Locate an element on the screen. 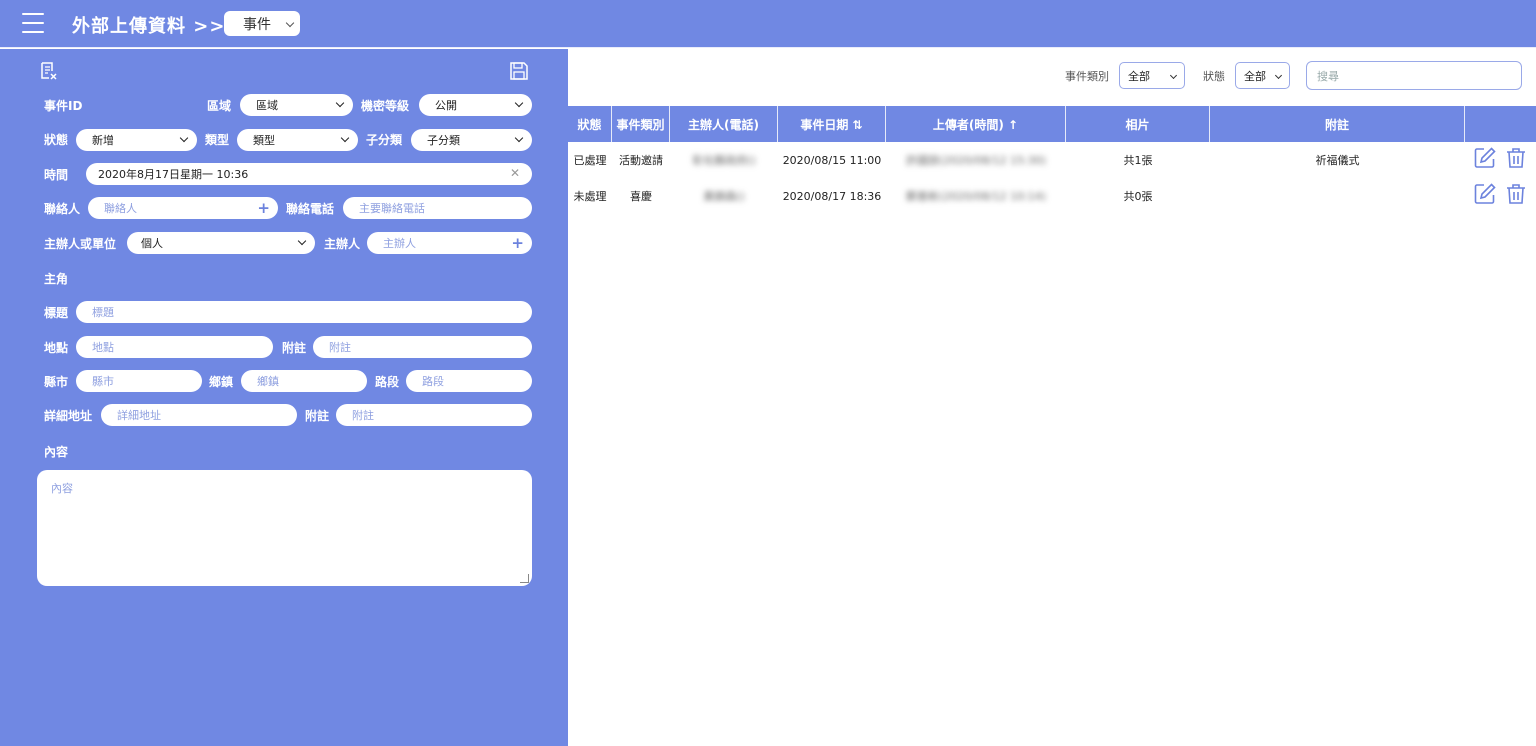 The image size is (1536, 746). cell-host: 黃錦森() is located at coordinates (724, 196).